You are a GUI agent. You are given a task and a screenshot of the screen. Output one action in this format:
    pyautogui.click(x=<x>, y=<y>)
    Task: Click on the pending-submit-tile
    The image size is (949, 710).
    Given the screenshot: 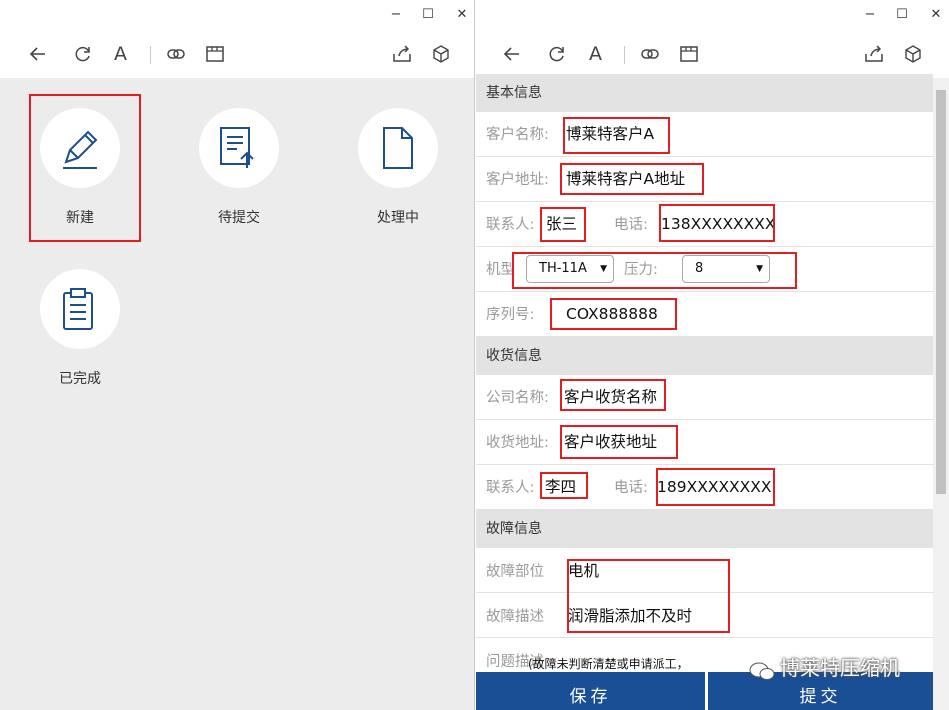 What is the action you would take?
    pyautogui.click(x=239, y=148)
    